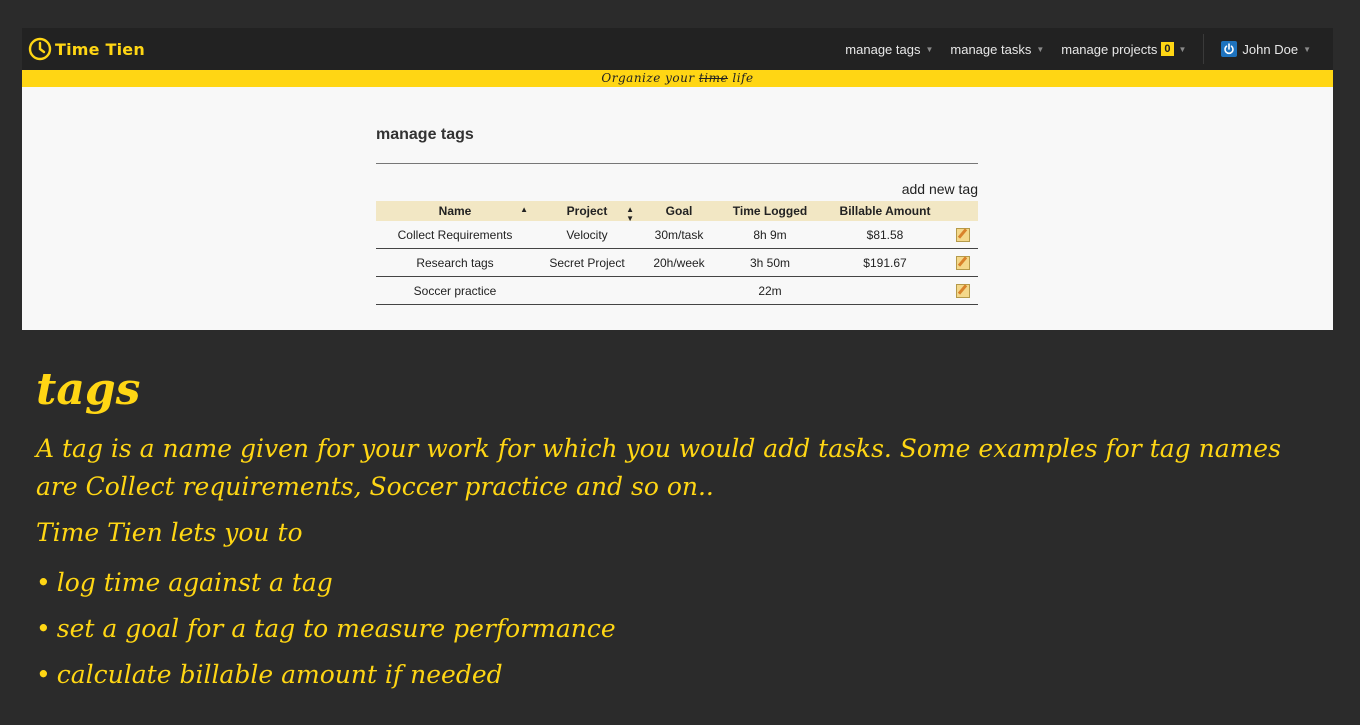 The height and width of the screenshot is (725, 1360). What do you see at coordinates (677, 163) in the screenshot?
I see `title-divider` at bounding box center [677, 163].